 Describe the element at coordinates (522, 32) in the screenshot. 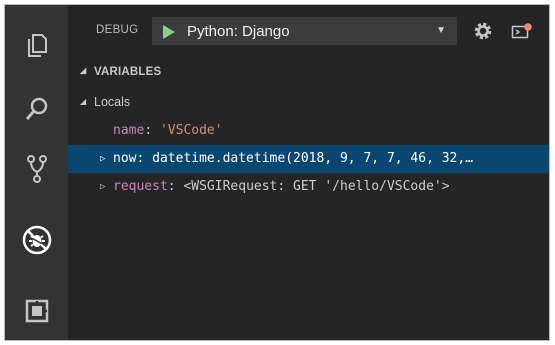

I see `debug-console-icon` at that location.